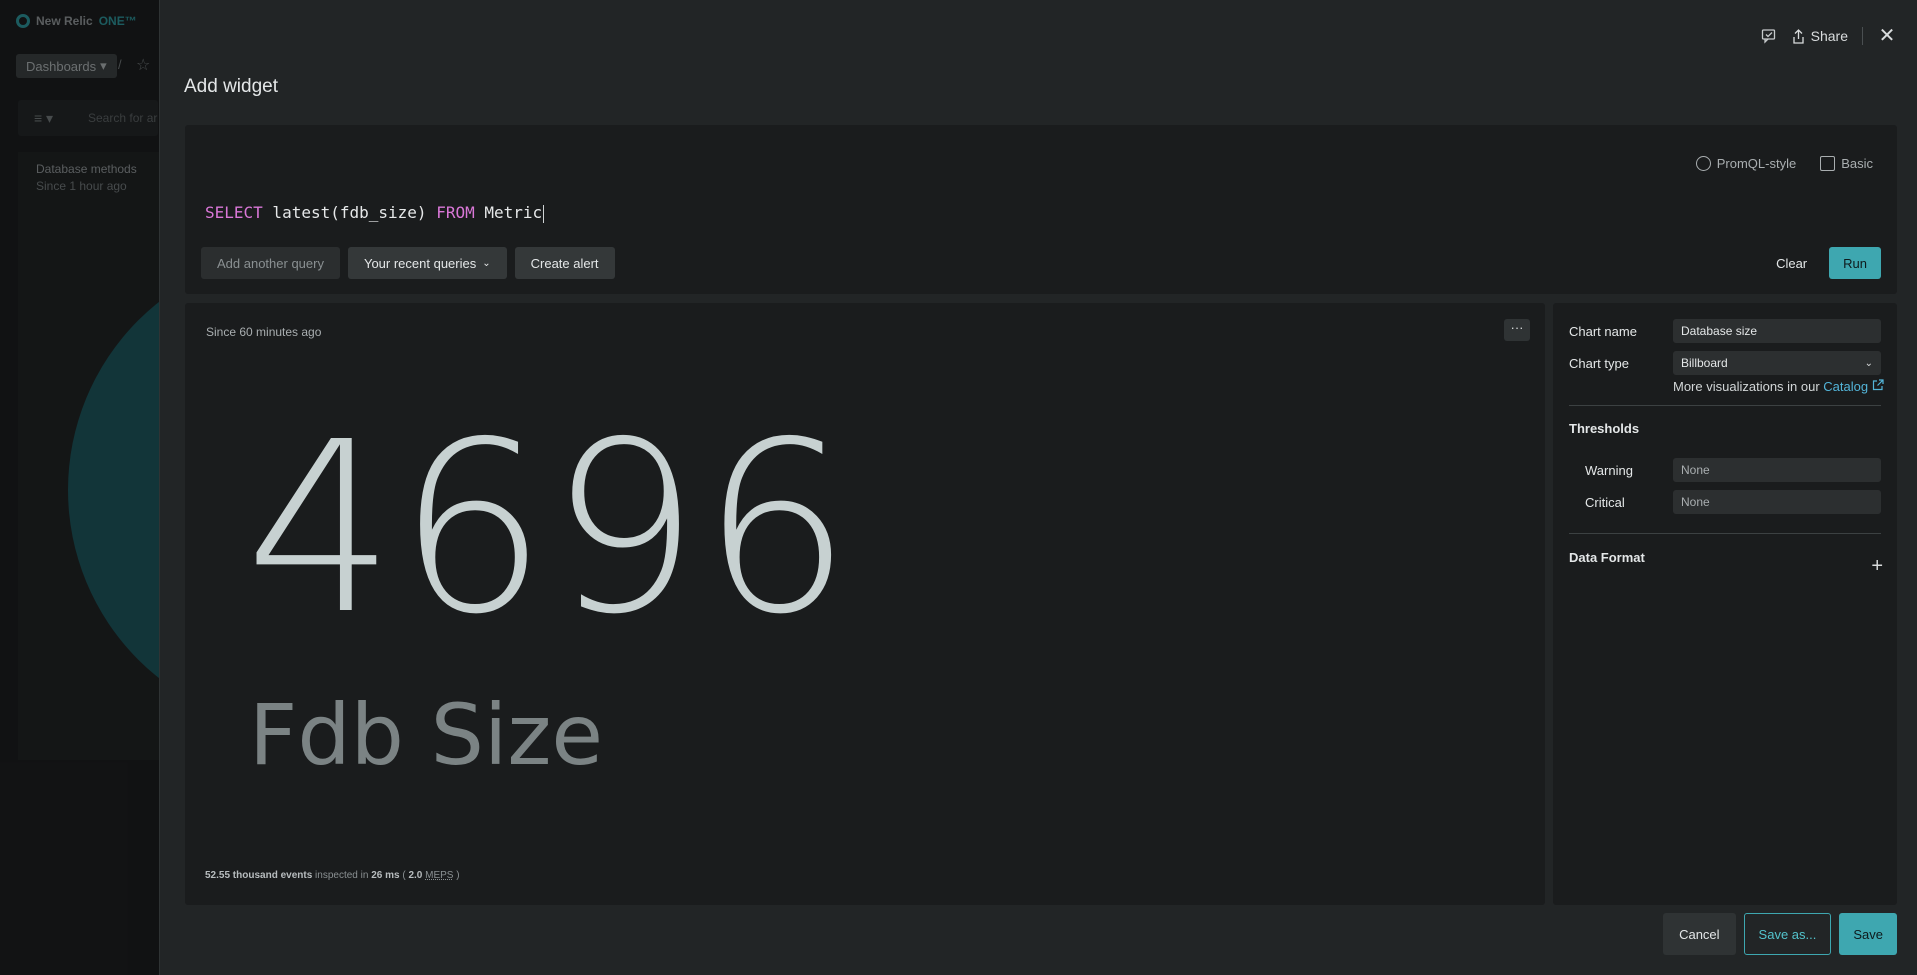  Describe the element at coordinates (1887, 36) in the screenshot. I see `close-icon: ✕` at that location.